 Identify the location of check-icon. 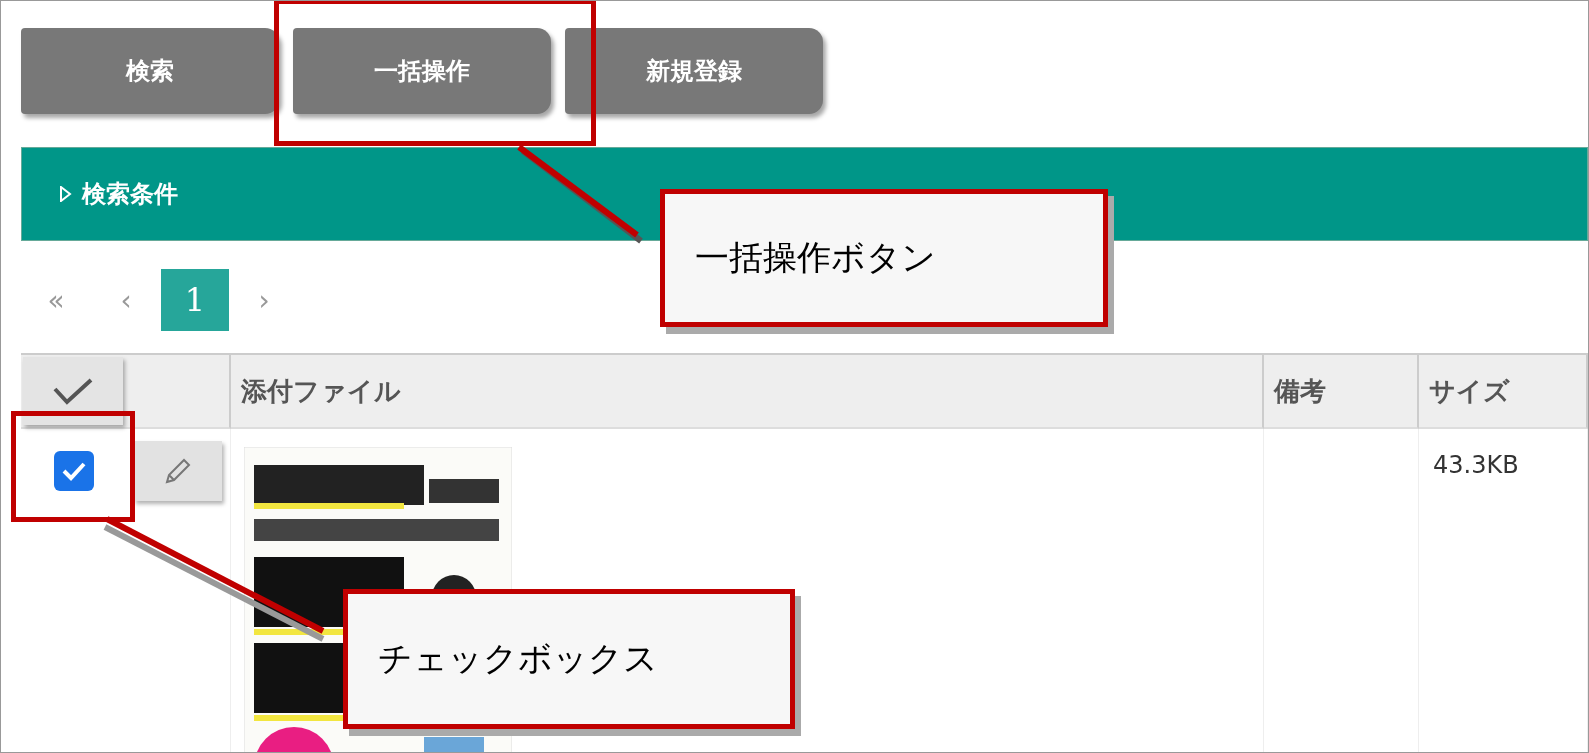
(73, 391).